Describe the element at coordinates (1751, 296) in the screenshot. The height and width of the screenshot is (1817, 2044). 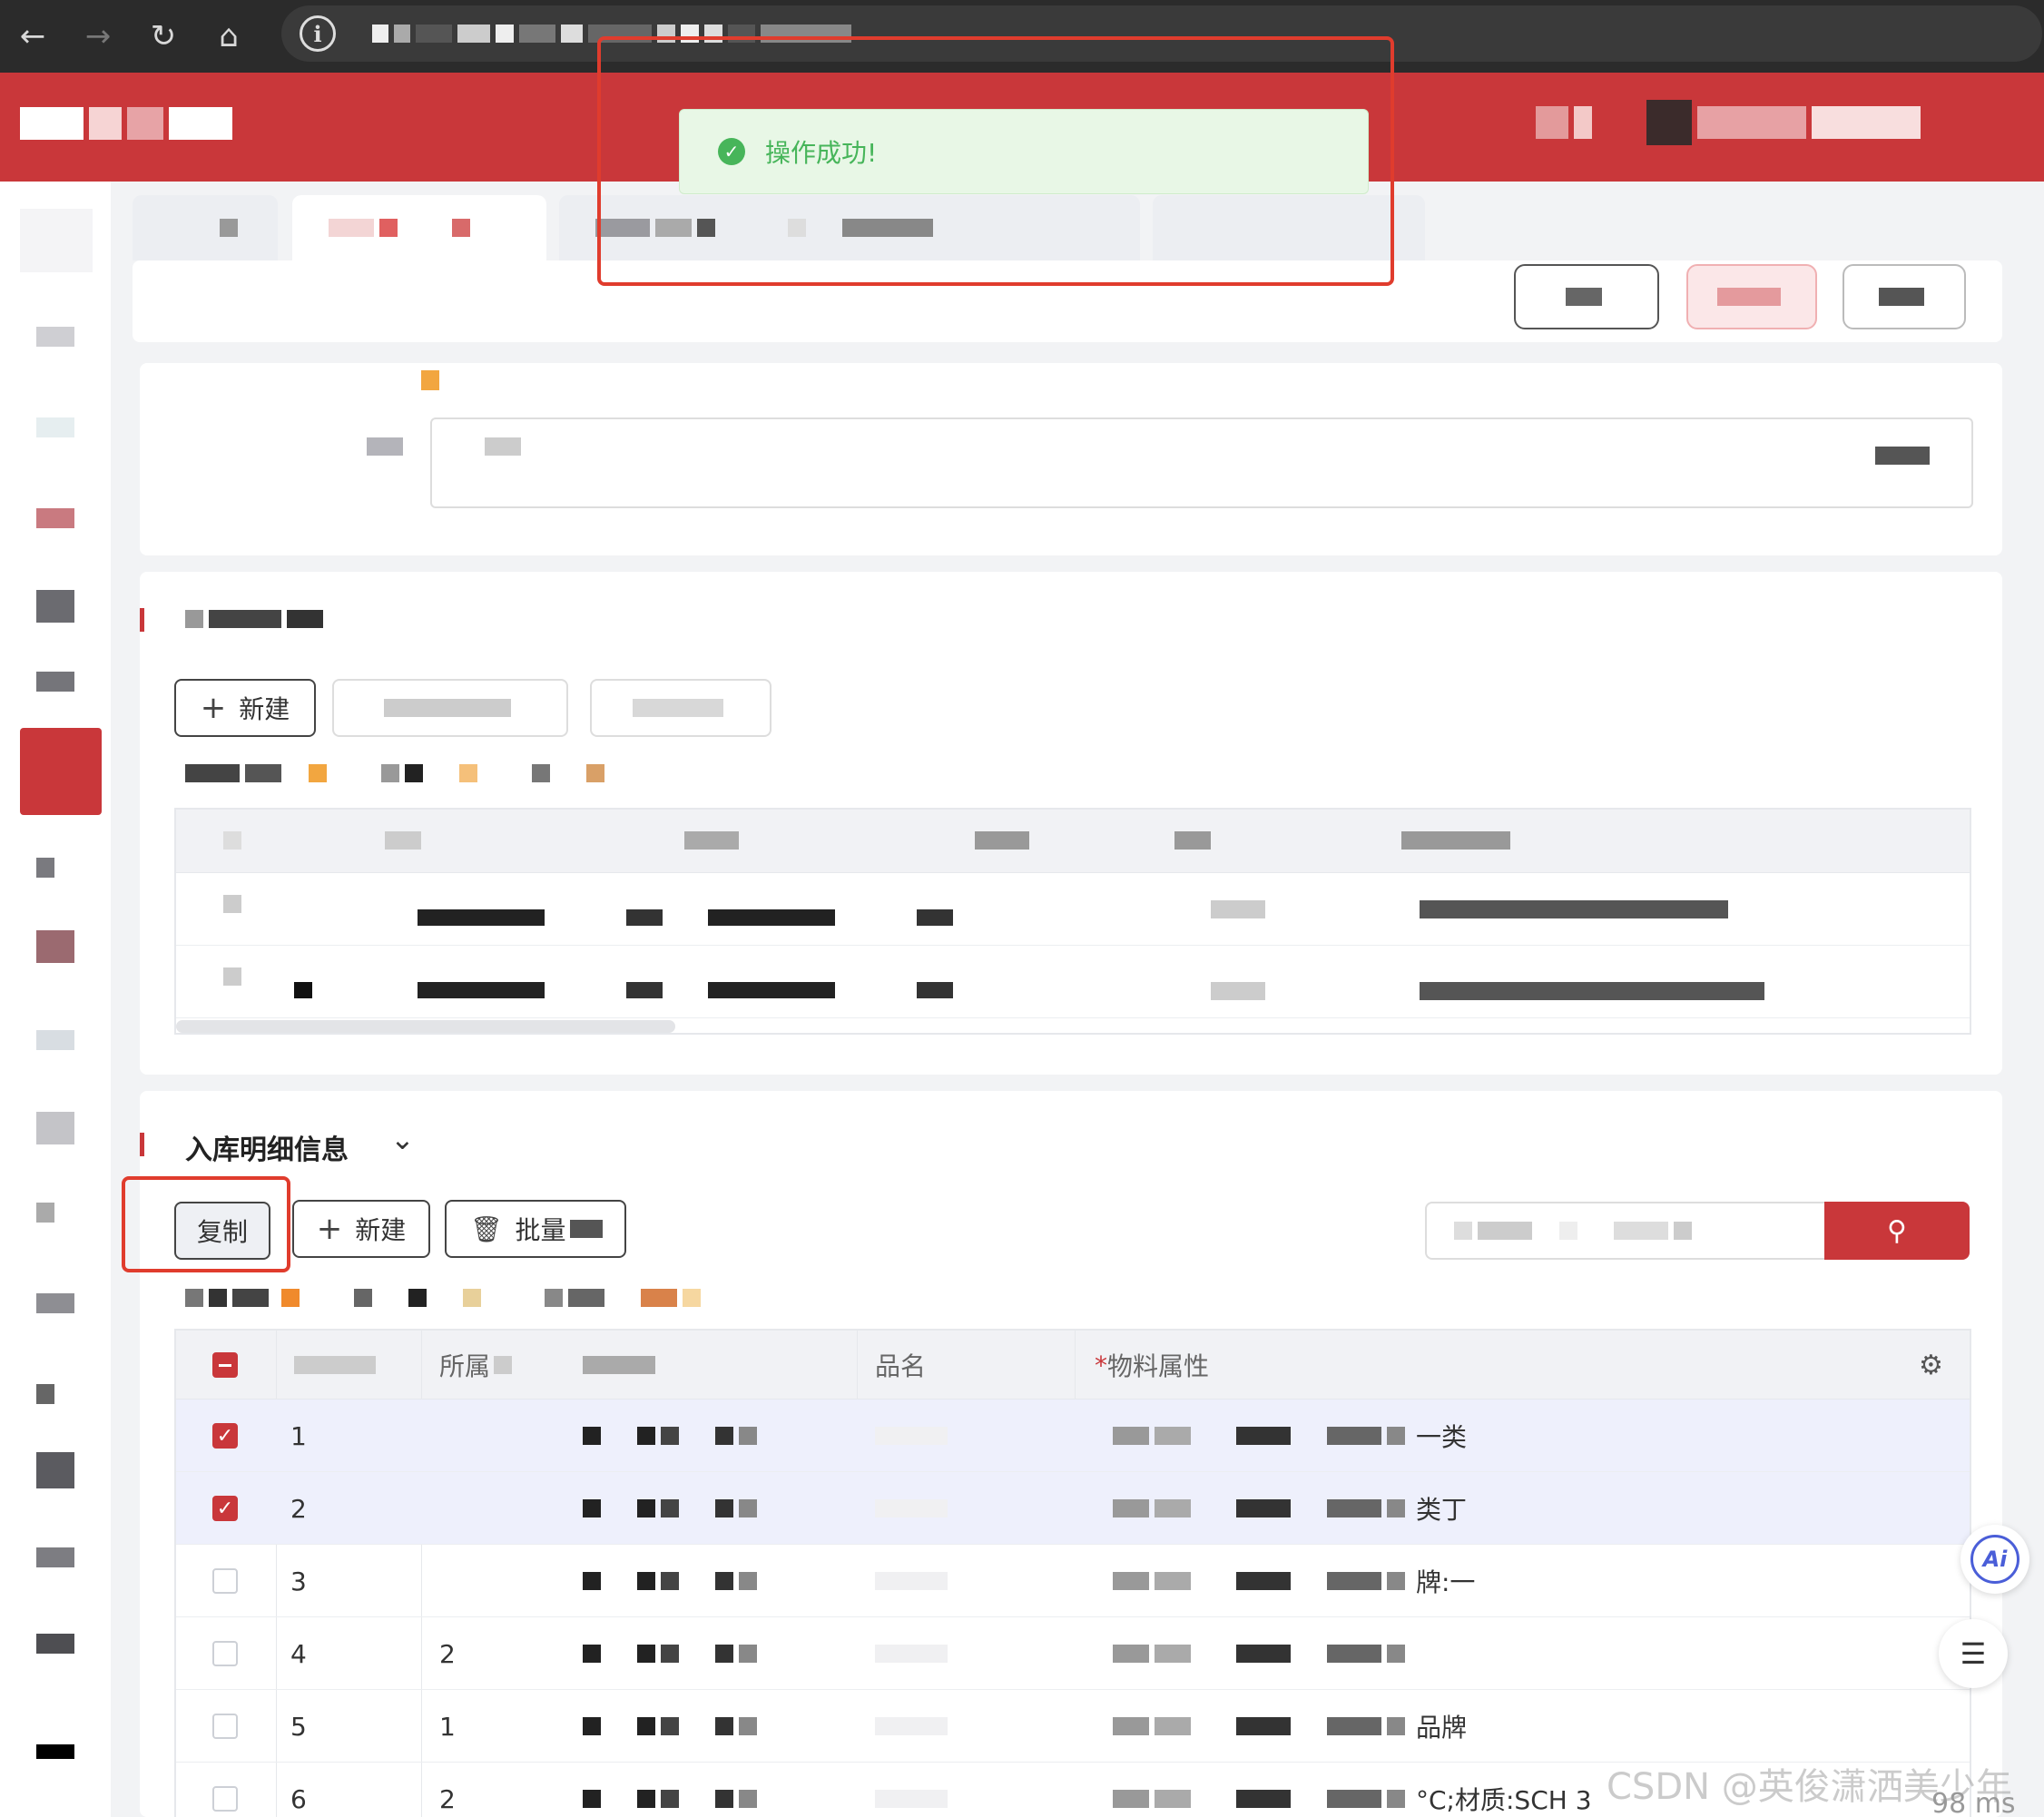
I see `action-button-primary` at that location.